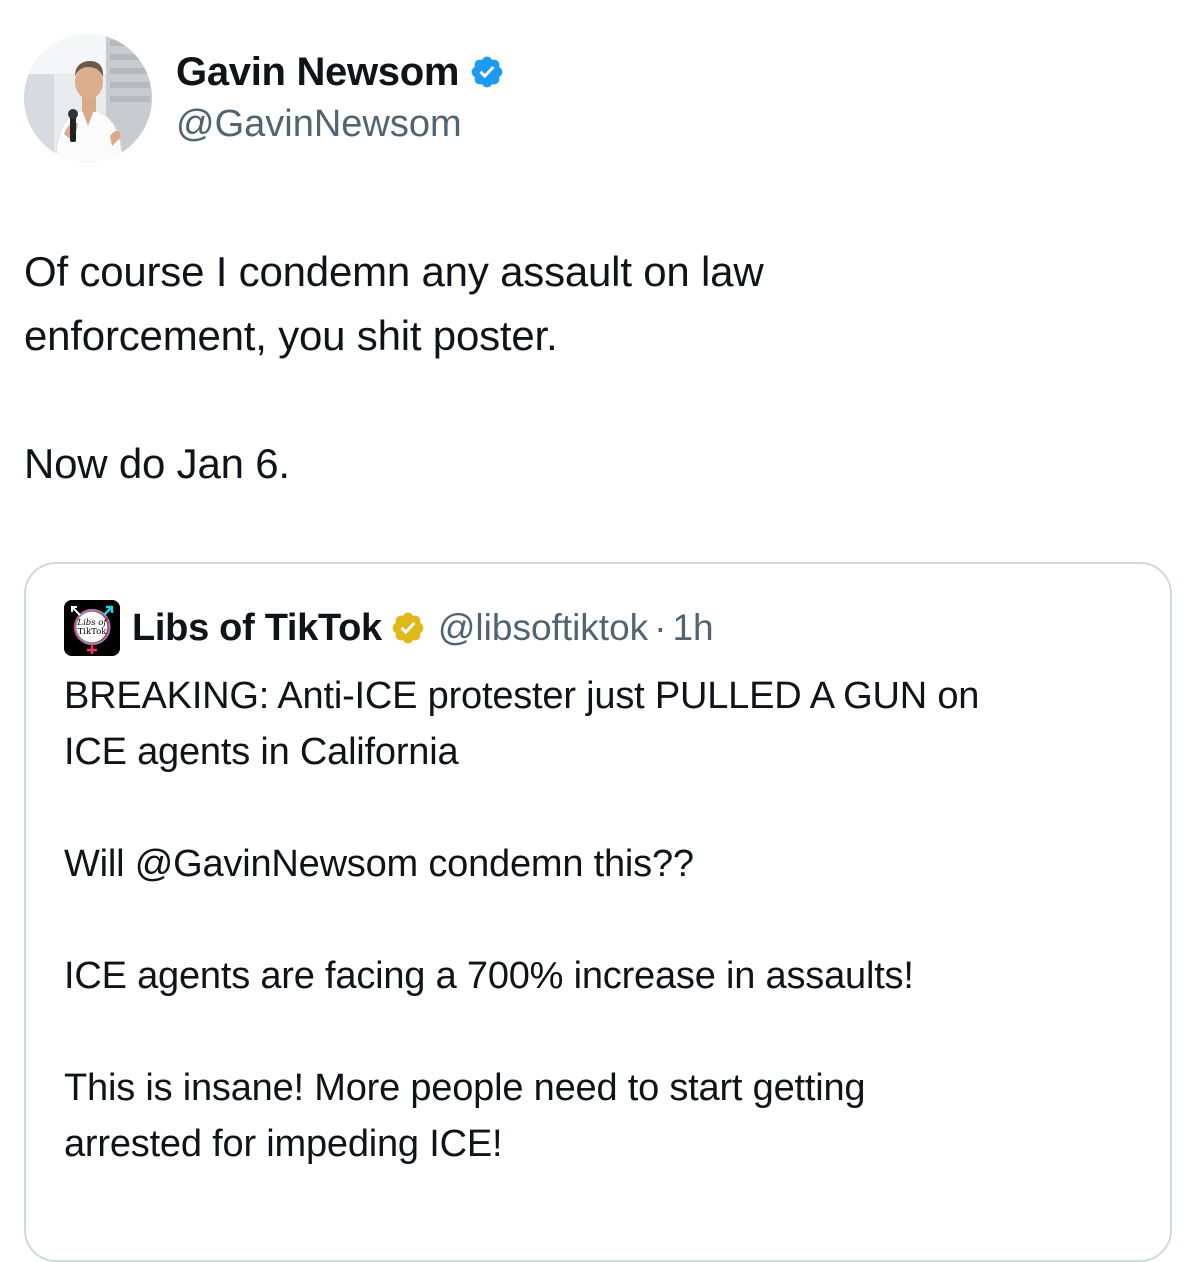 This screenshot has height=1262, width=1200. What do you see at coordinates (257, 628) in the screenshot?
I see `quoted-author-name: Libs of TikTok` at bounding box center [257, 628].